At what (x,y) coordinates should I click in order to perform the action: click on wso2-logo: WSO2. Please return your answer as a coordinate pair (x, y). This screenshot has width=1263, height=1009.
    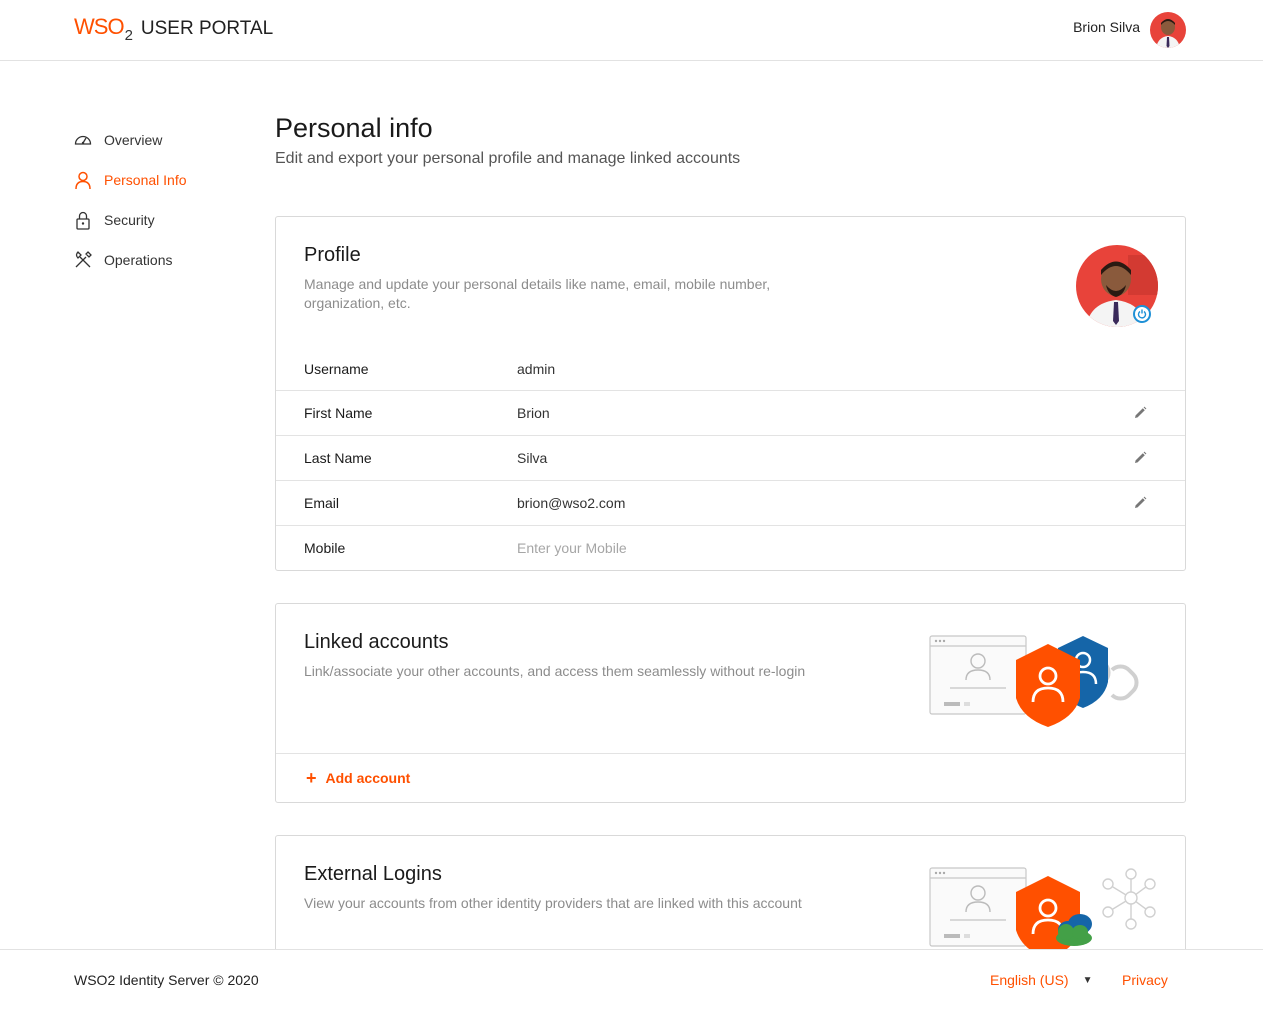
    Looking at the image, I should click on (103, 29).